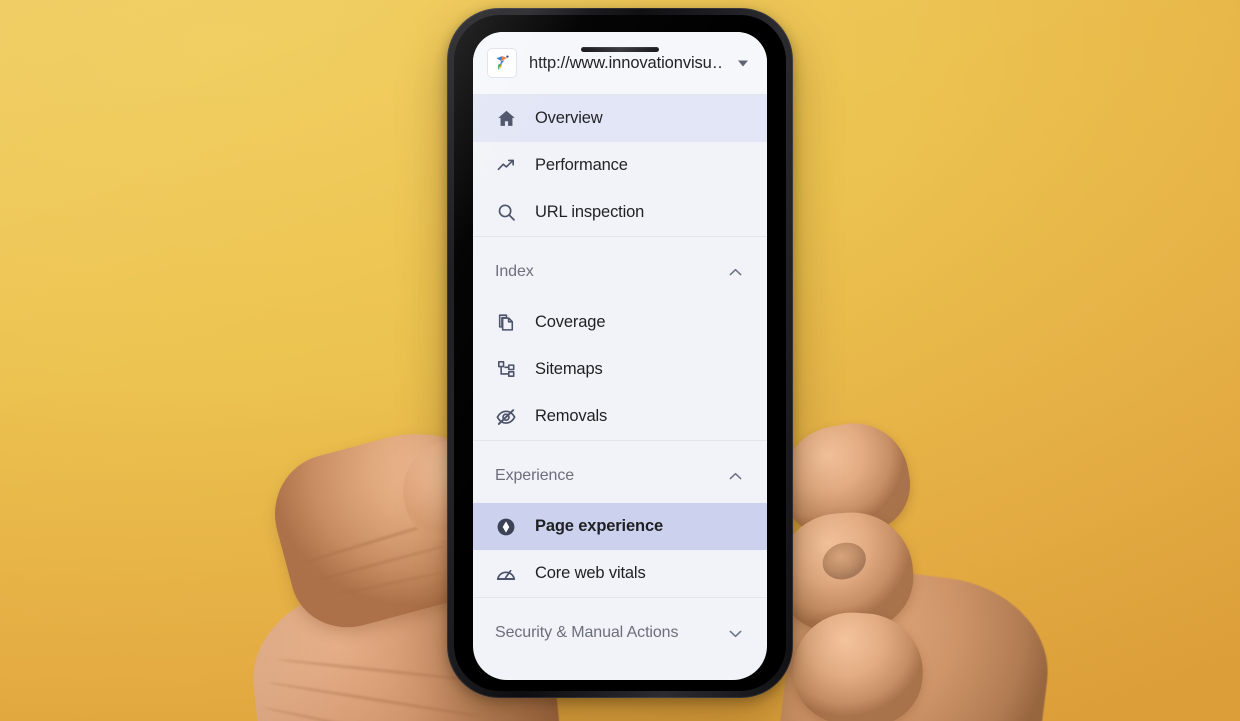 The height and width of the screenshot is (721, 1240). What do you see at coordinates (506, 213) in the screenshot?
I see `search-icon` at bounding box center [506, 213].